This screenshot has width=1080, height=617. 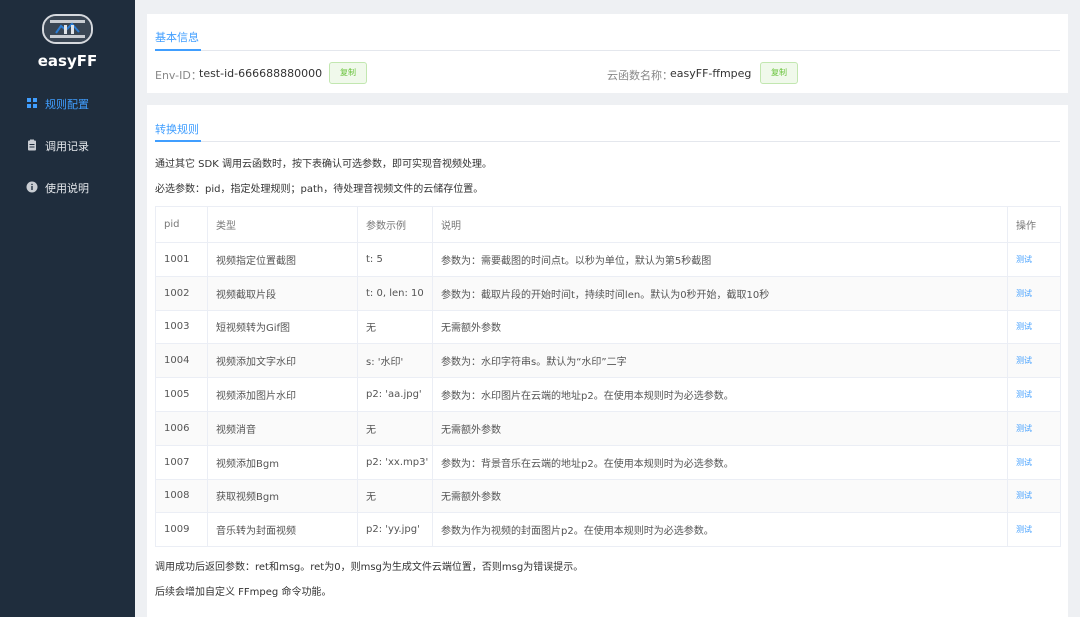 I want to click on cell-example: t: 0, len: 10, so click(x=395, y=293).